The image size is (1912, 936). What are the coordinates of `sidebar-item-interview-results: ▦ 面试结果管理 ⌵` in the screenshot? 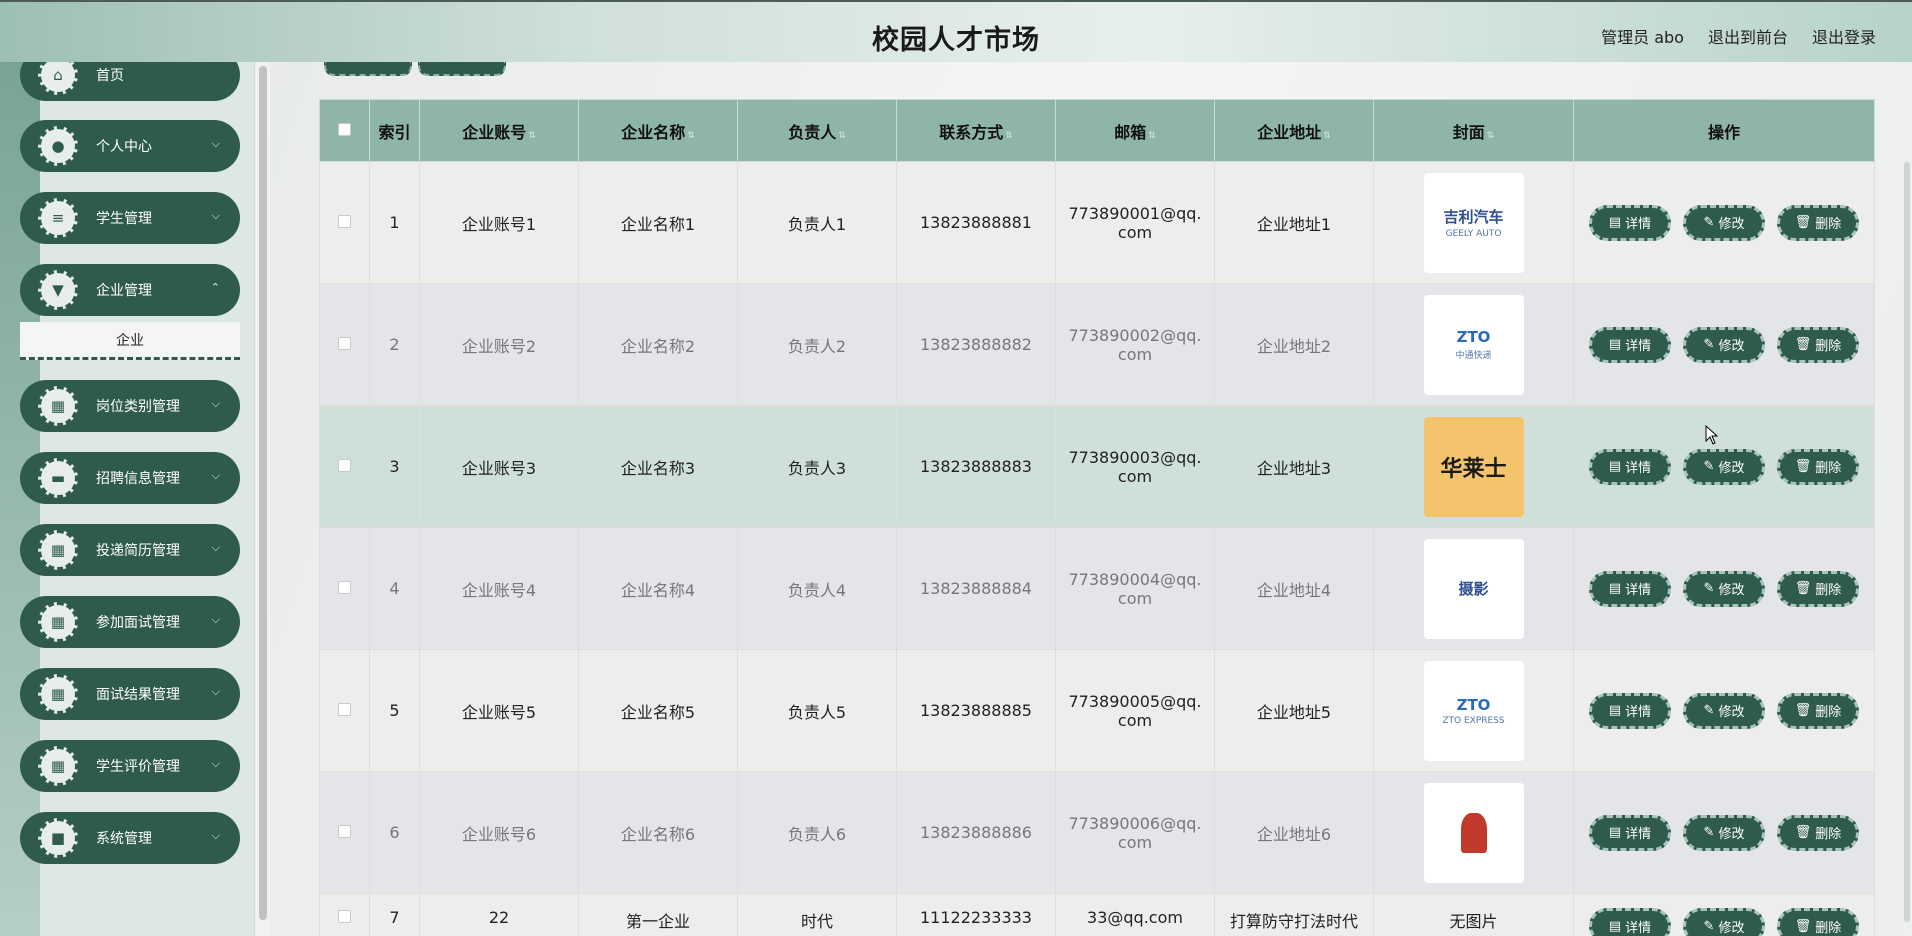 It's located at (130, 694).